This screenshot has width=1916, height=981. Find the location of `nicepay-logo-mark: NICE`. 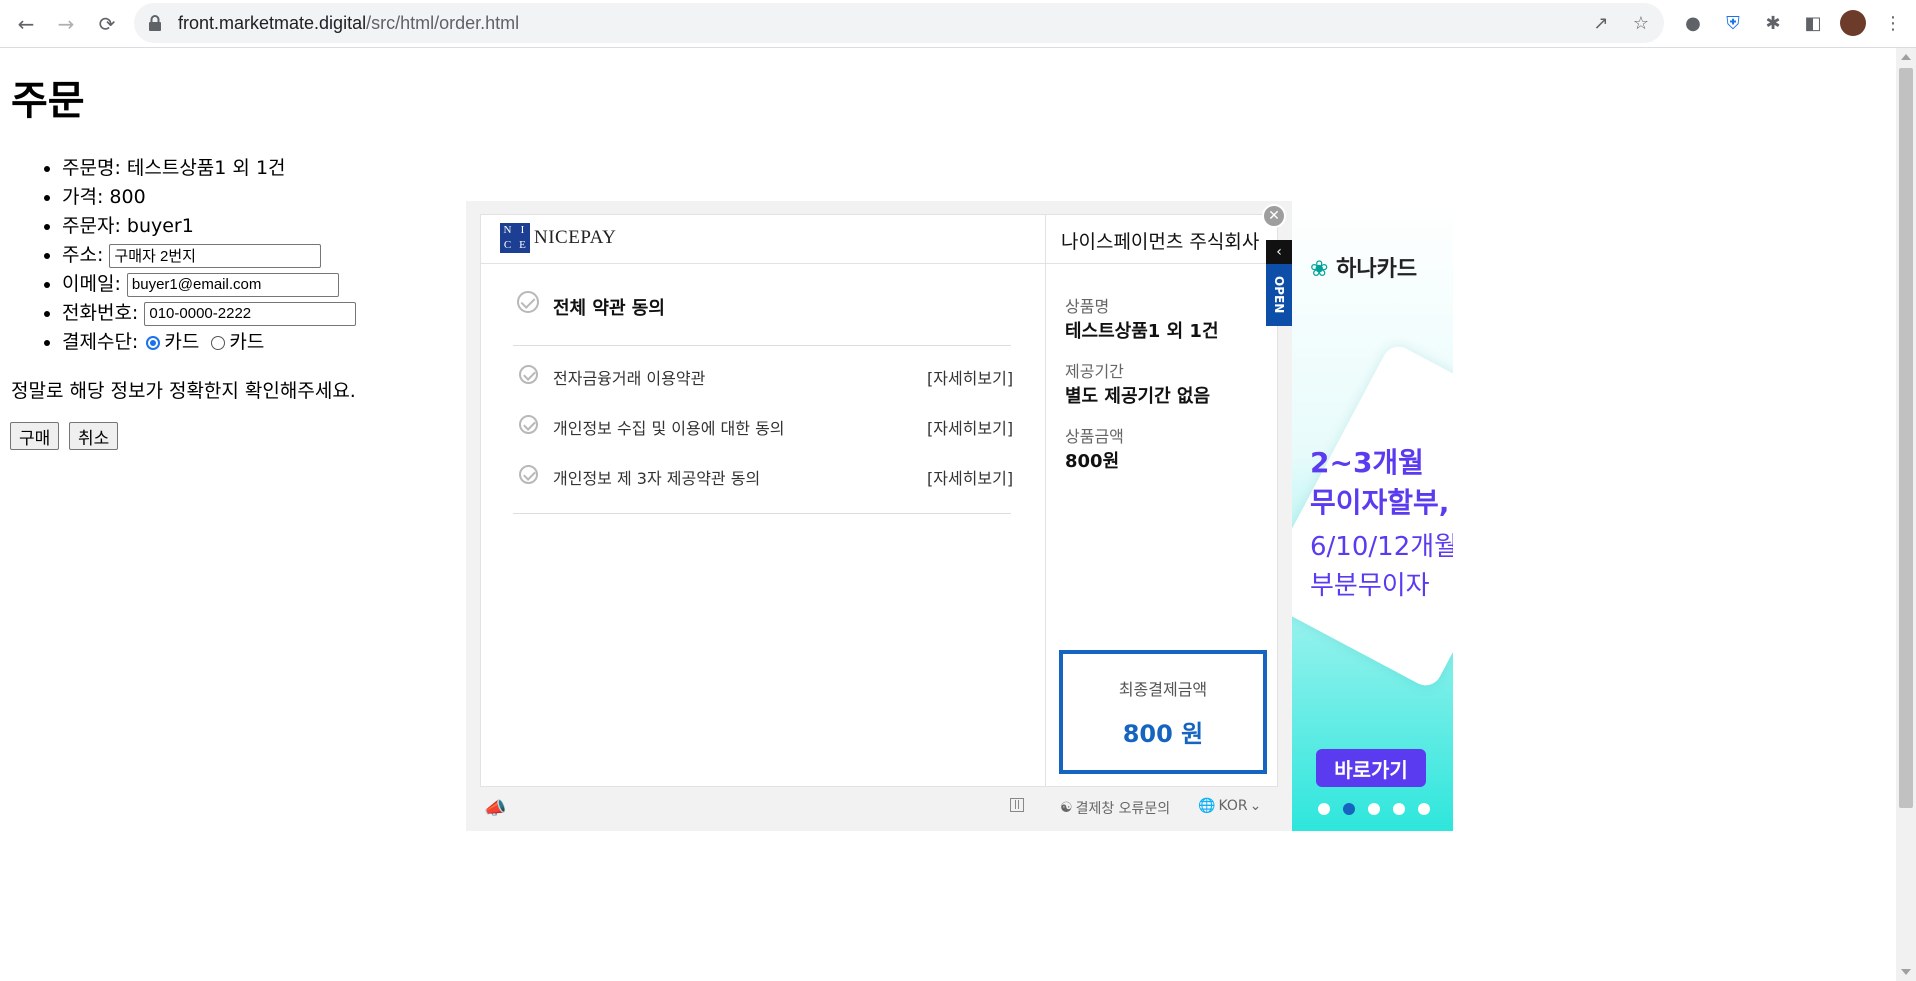

nicepay-logo-mark: NICE is located at coordinates (515, 238).